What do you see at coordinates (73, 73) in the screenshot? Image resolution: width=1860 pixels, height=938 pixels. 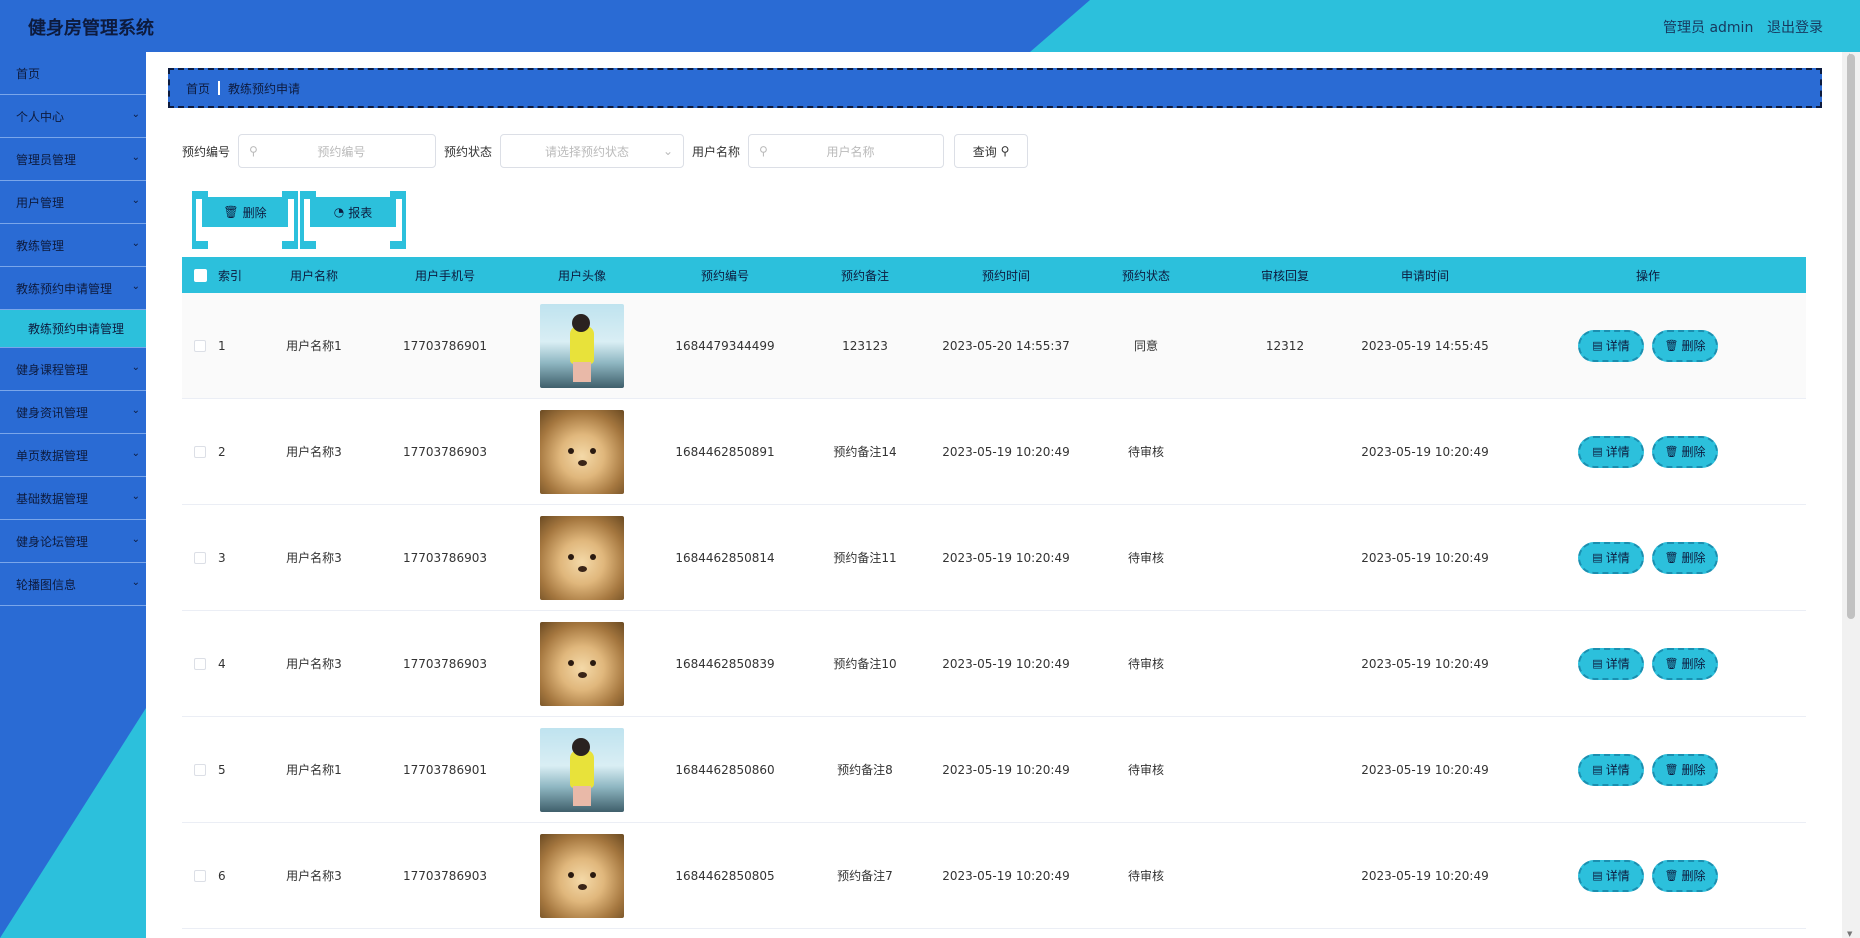 I see `sidebar-item: 首页` at bounding box center [73, 73].